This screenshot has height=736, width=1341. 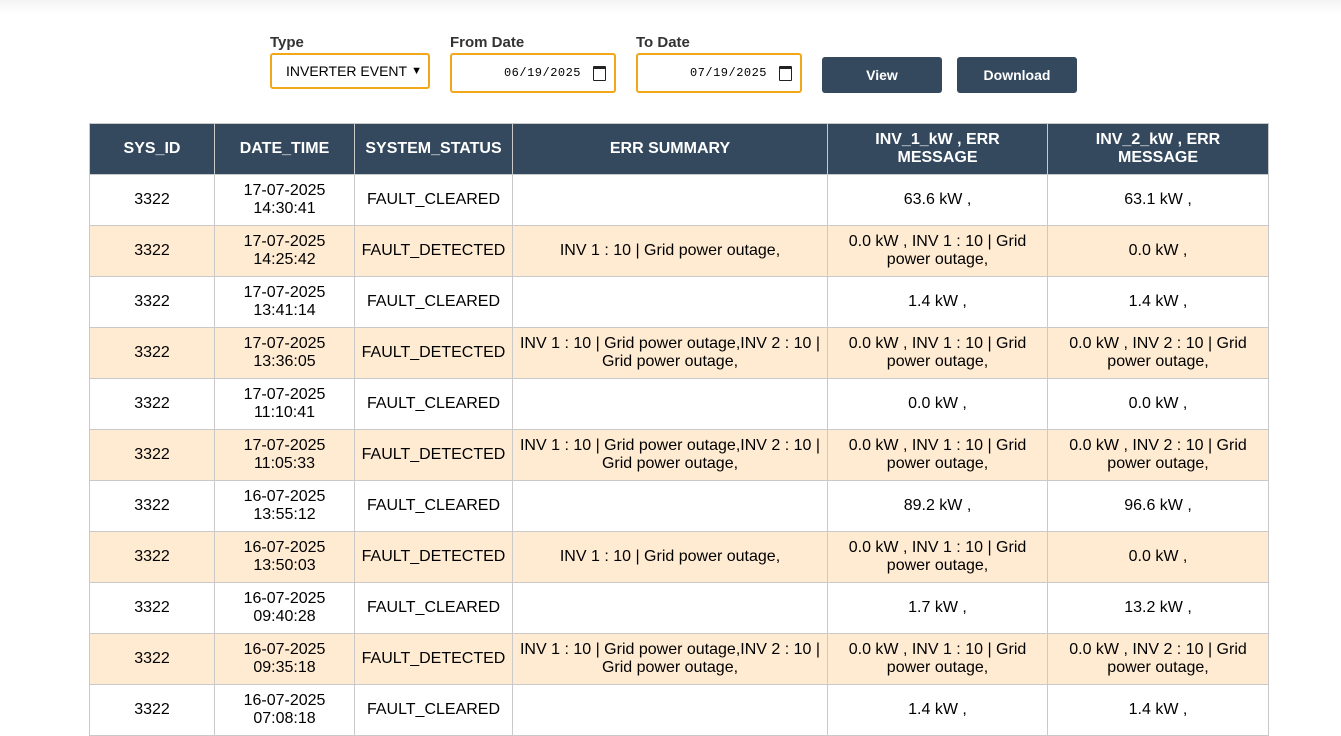 What do you see at coordinates (487, 42) in the screenshot?
I see `from-date-label: From Date` at bounding box center [487, 42].